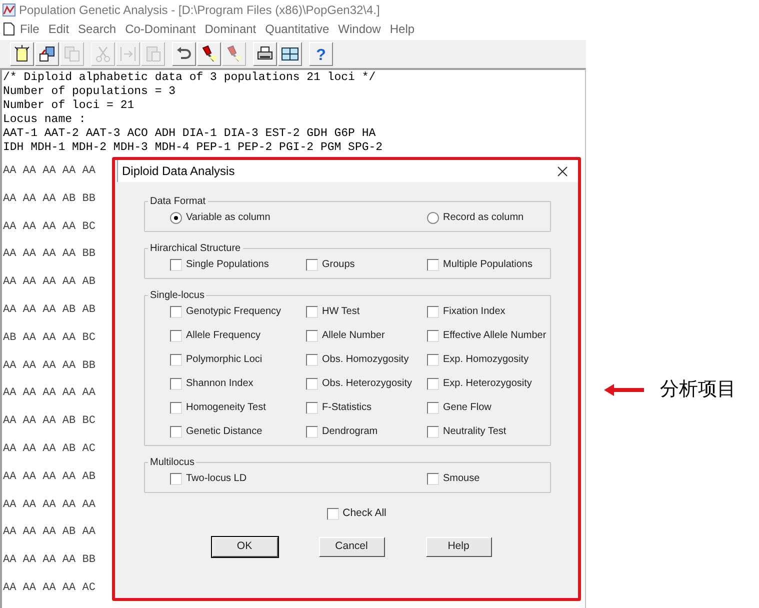 The image size is (759, 608). What do you see at coordinates (228, 218) in the screenshot?
I see `option-label: Variable as column` at bounding box center [228, 218].